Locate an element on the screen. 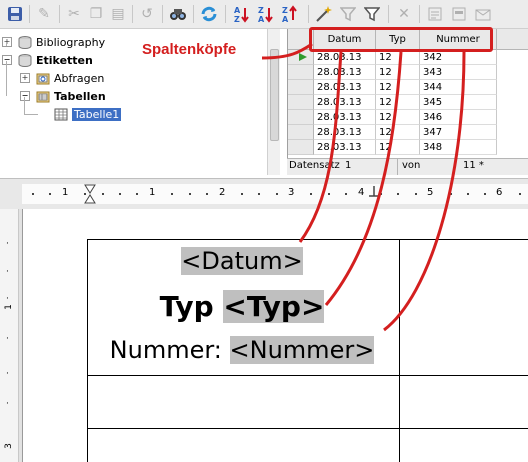  mail-merge-icon is located at coordinates (483, 14).